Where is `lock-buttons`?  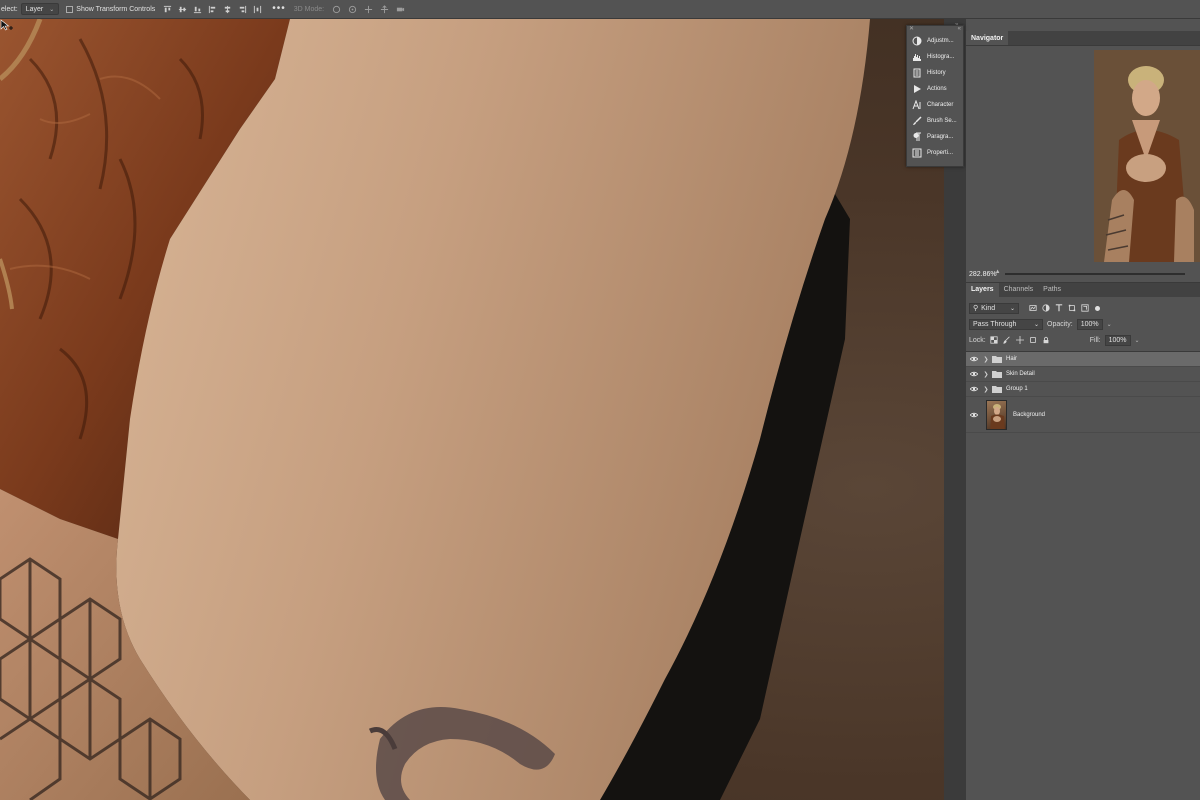
lock-buttons is located at coordinates (1020, 340).